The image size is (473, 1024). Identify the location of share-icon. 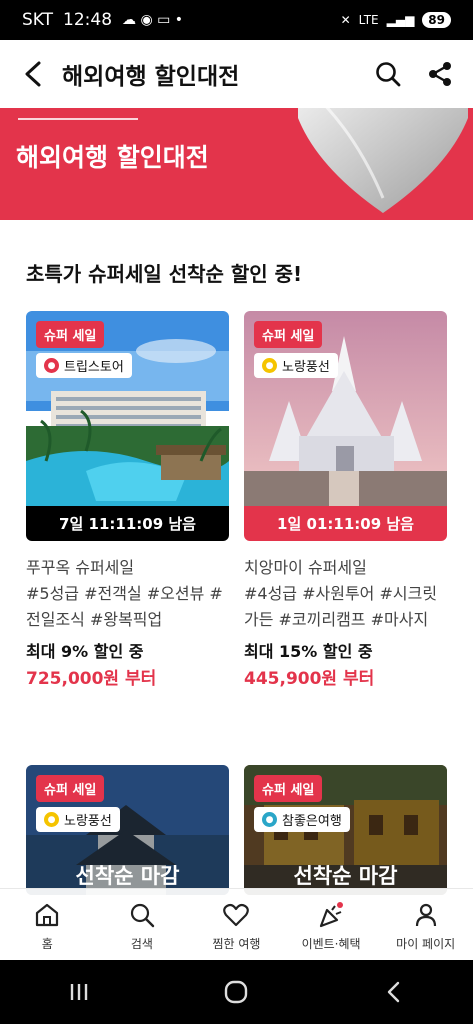
(440, 74).